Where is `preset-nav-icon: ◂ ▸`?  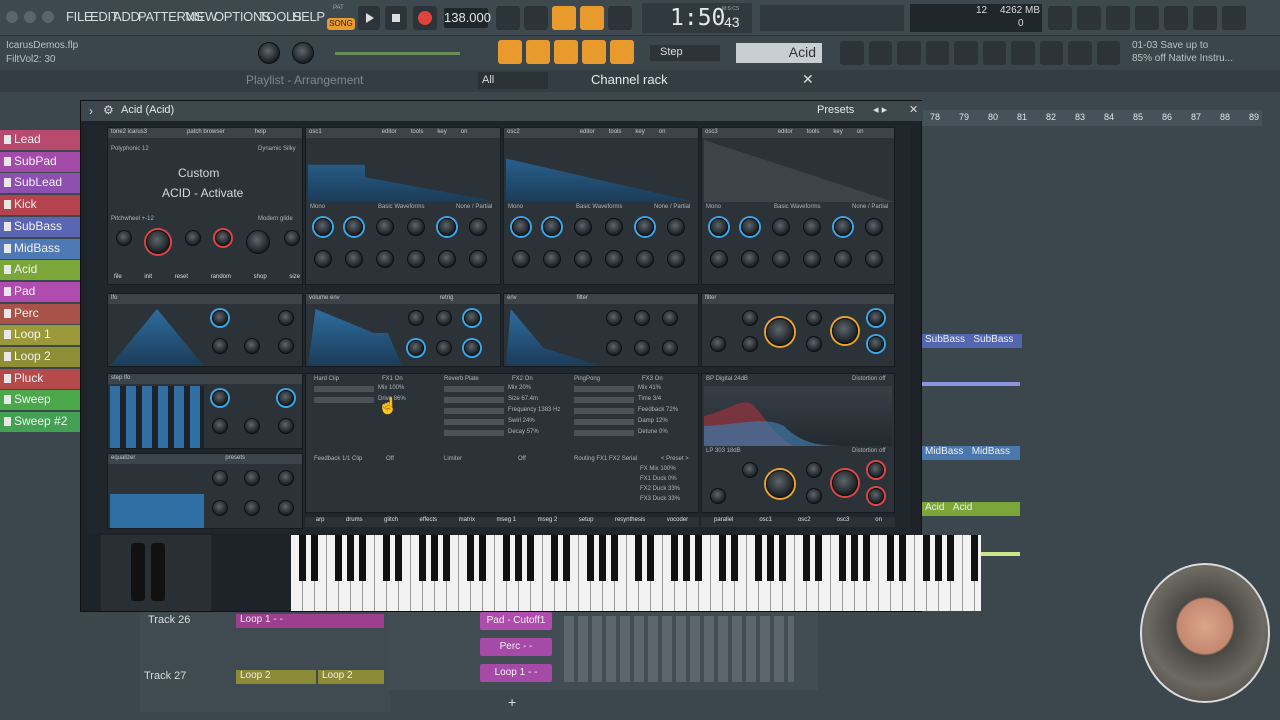 preset-nav-icon: ◂ ▸ is located at coordinates (880, 109).